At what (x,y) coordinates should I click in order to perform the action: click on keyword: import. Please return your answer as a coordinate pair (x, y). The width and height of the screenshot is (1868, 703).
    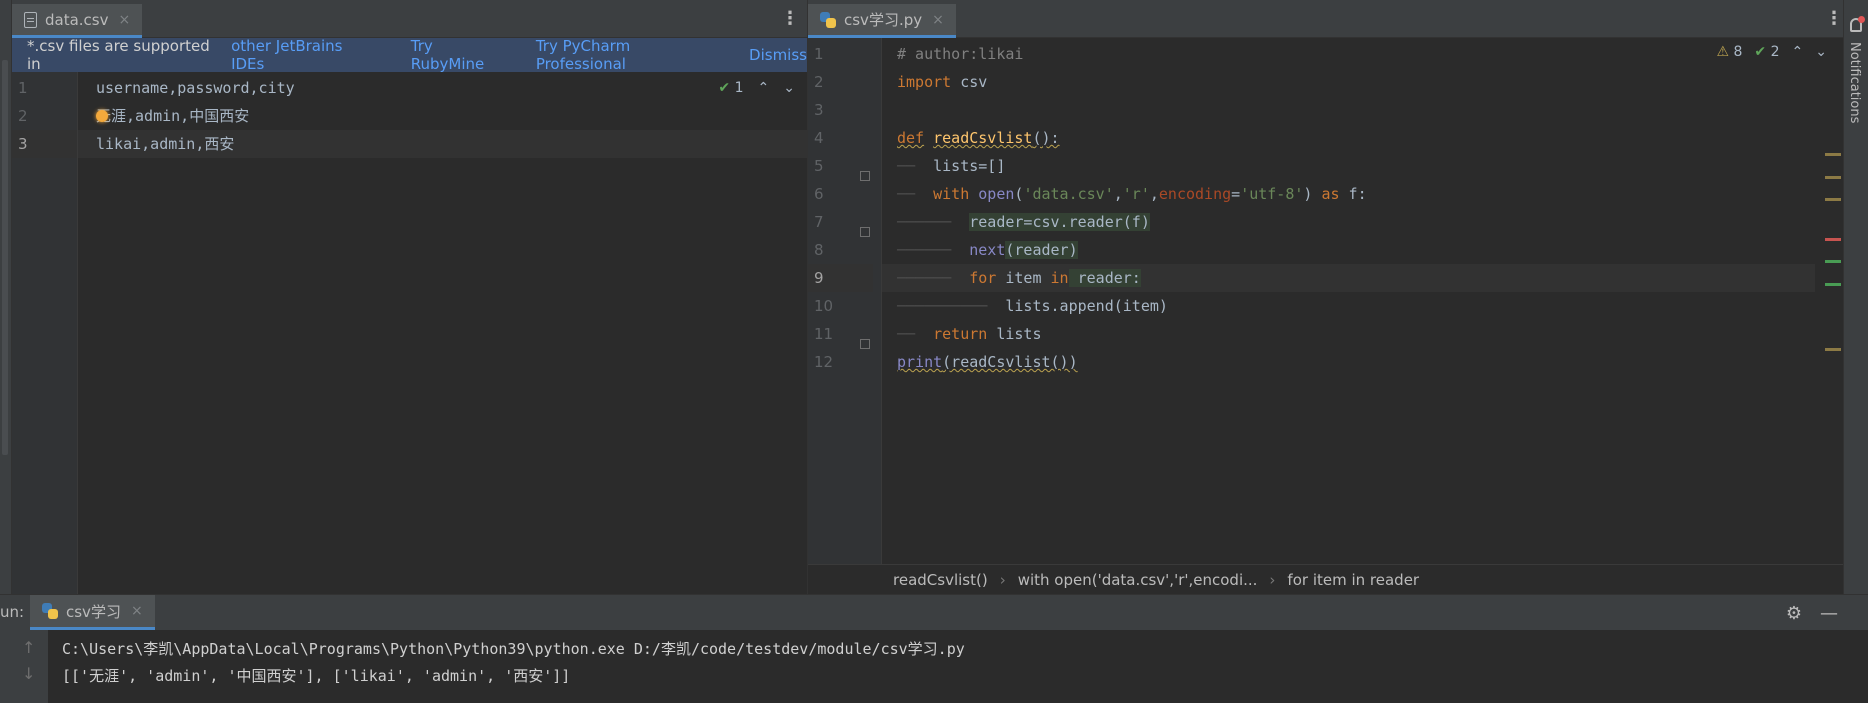
    Looking at the image, I should click on (924, 82).